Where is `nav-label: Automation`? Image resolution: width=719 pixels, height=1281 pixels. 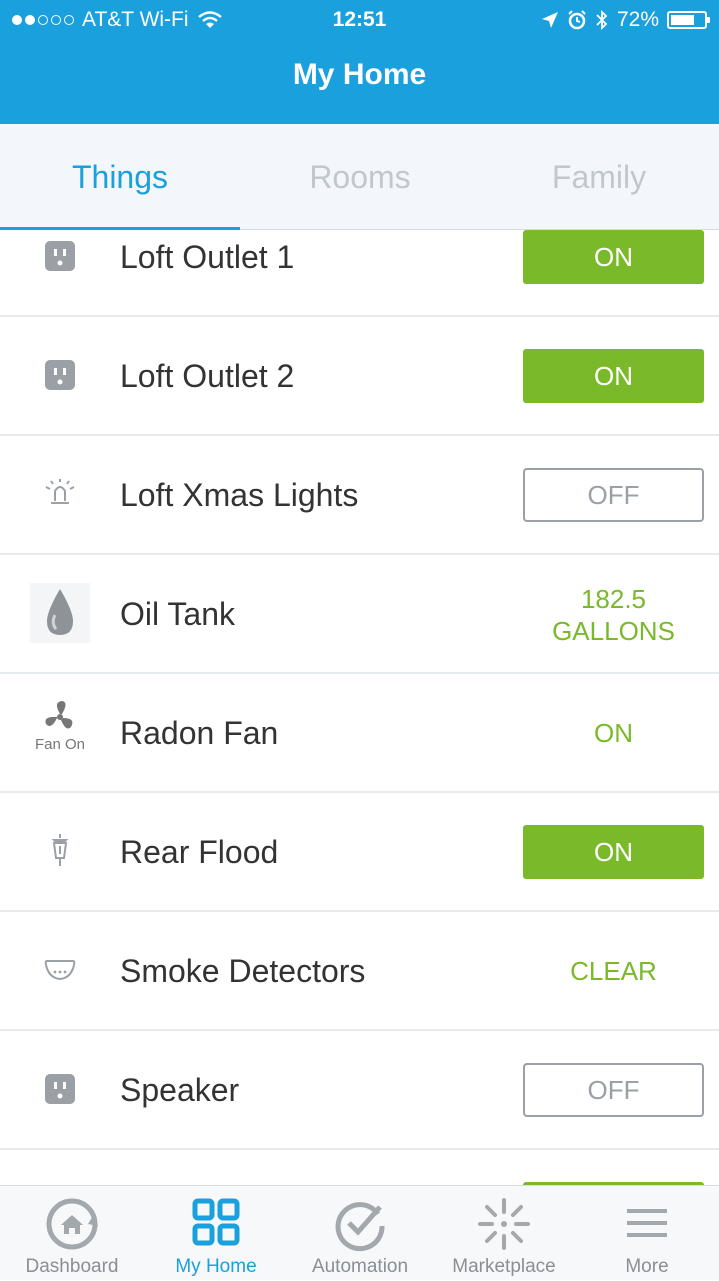 nav-label: Automation is located at coordinates (360, 1266).